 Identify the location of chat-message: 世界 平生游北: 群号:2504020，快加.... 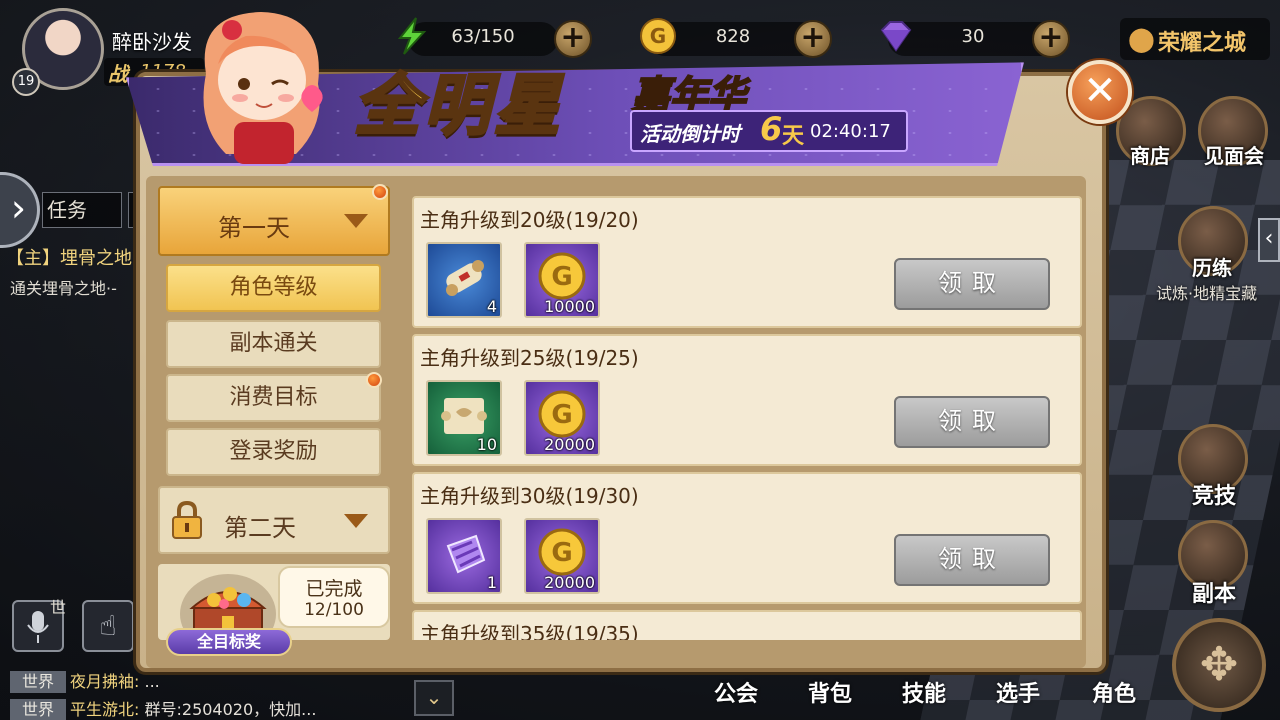
(163, 708).